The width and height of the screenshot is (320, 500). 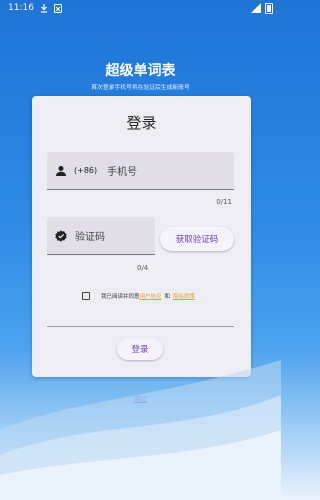 I want to click on app-subtitle: 首次登录手机号将在验证后生成新账号, so click(x=140, y=88).